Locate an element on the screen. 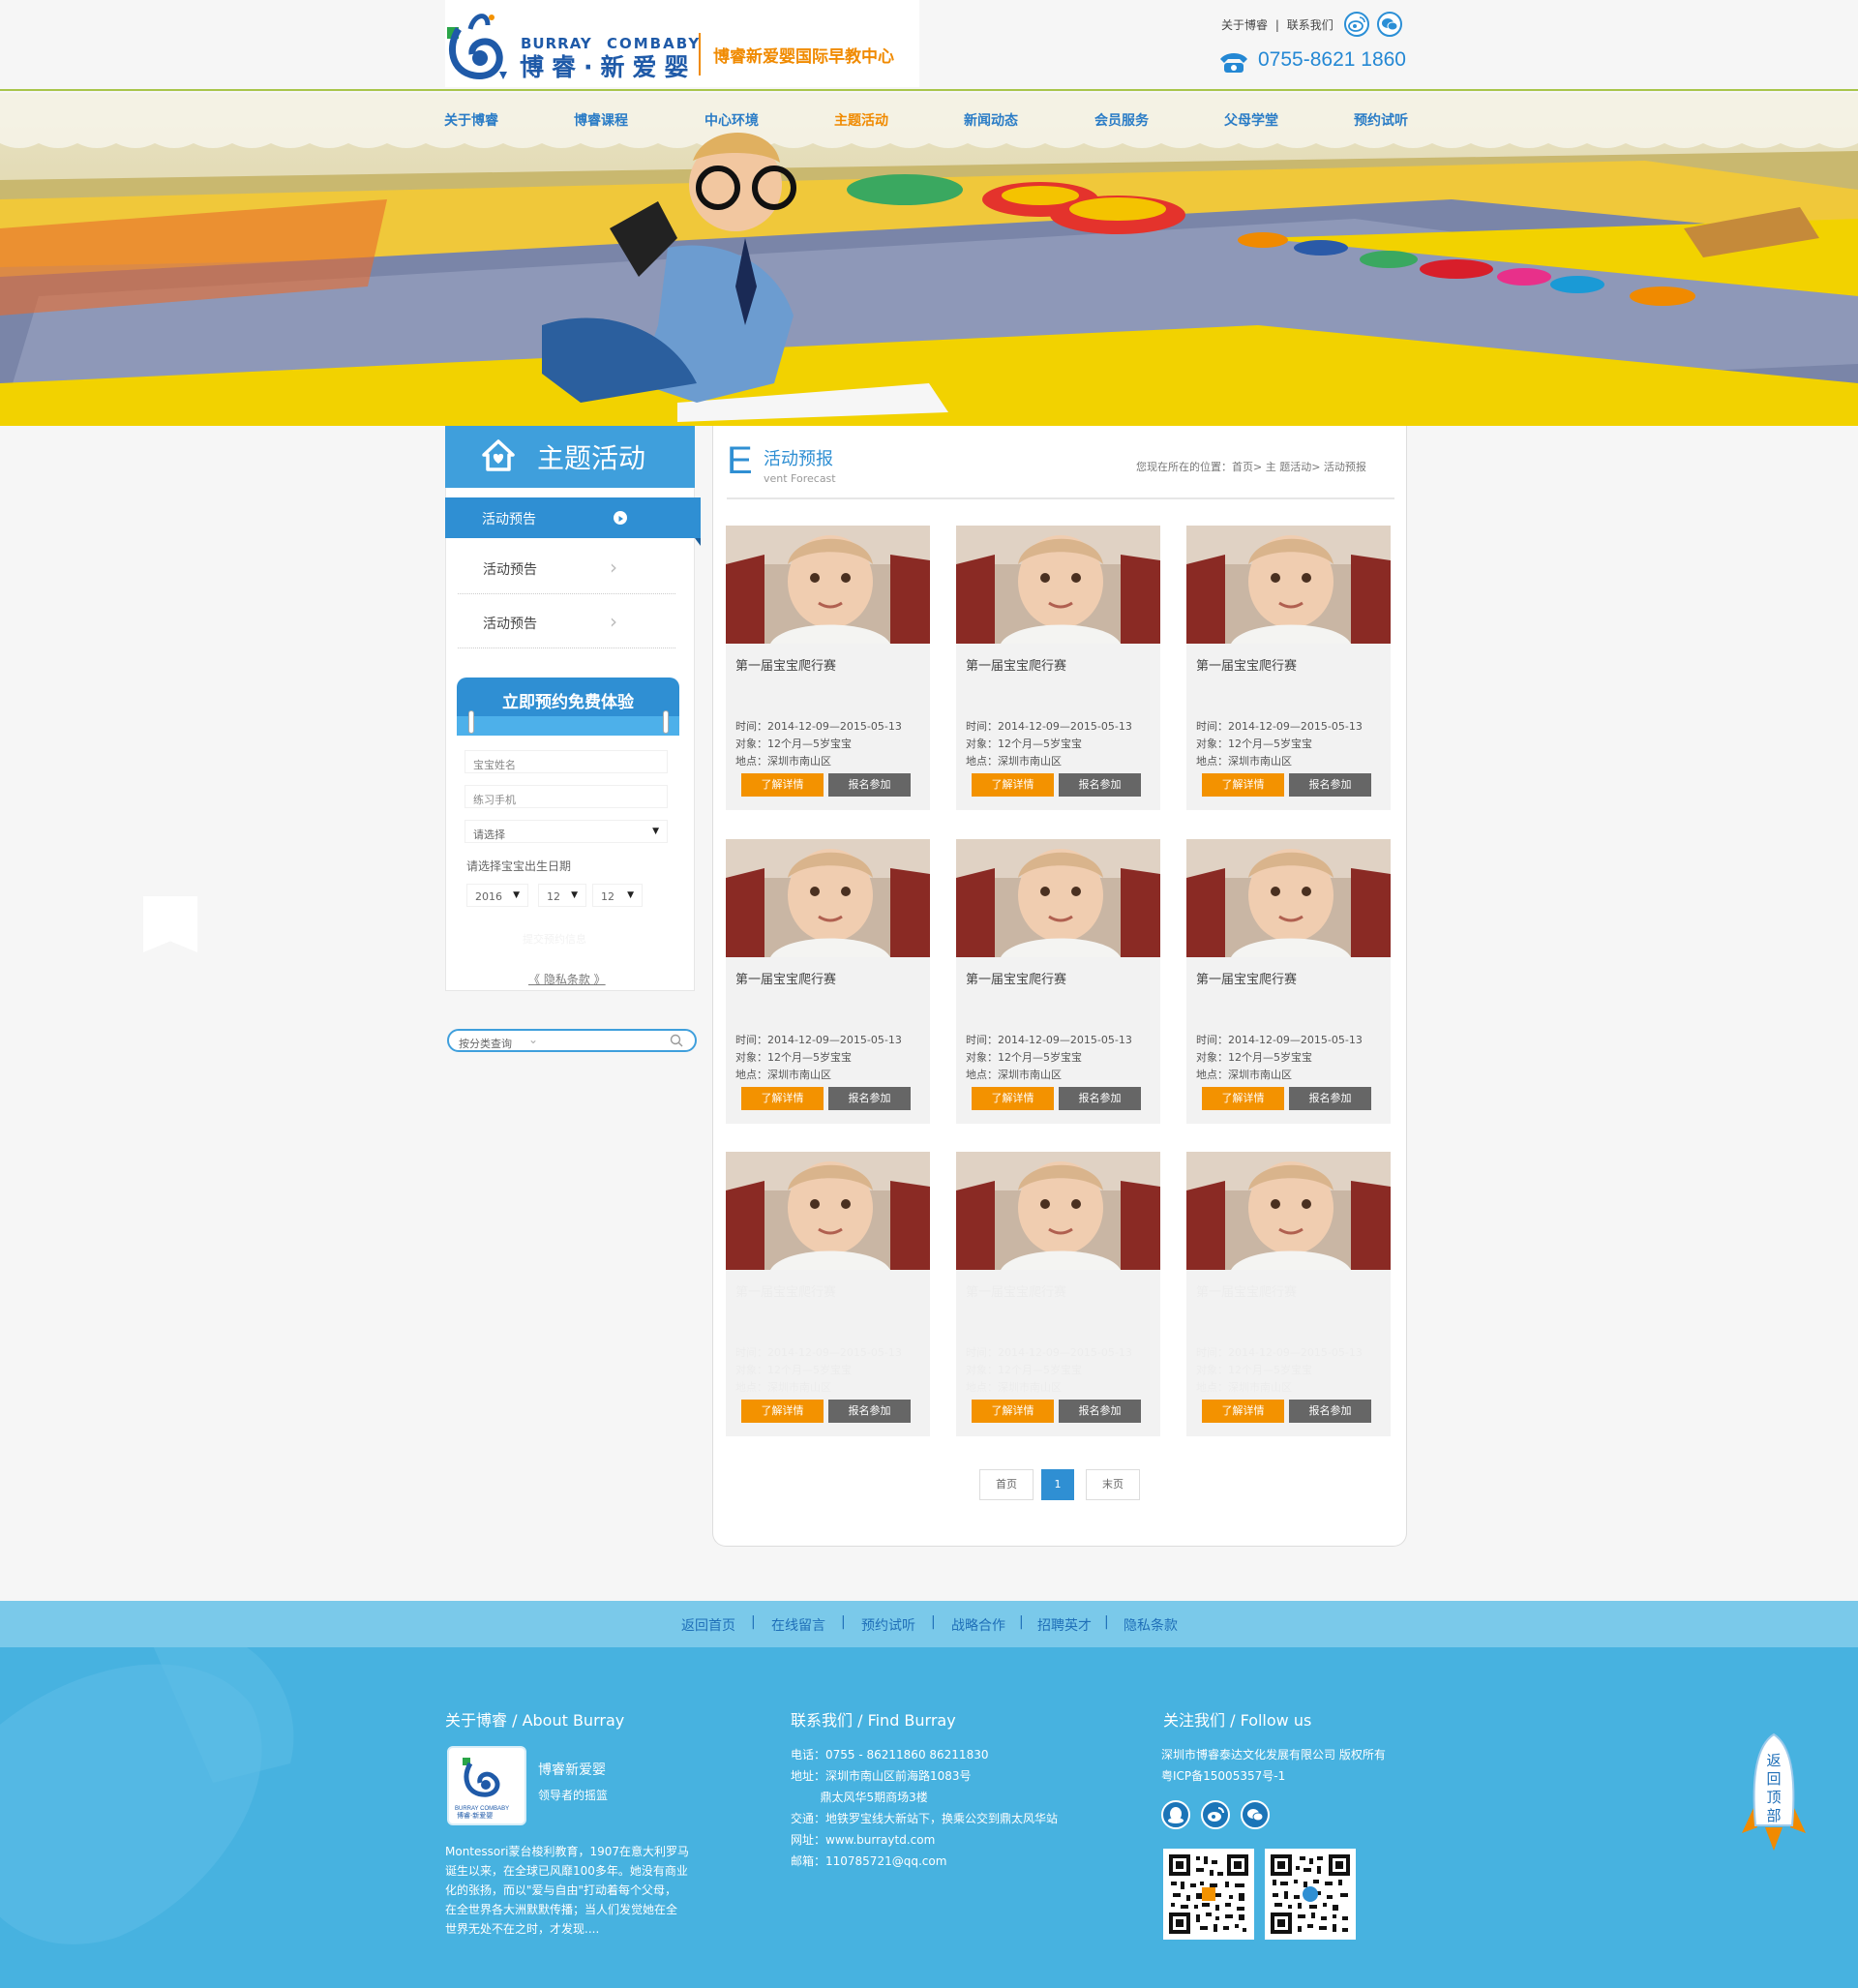 This screenshot has height=1988, width=1858. pagination-first: 首页 is located at coordinates (1006, 1484).